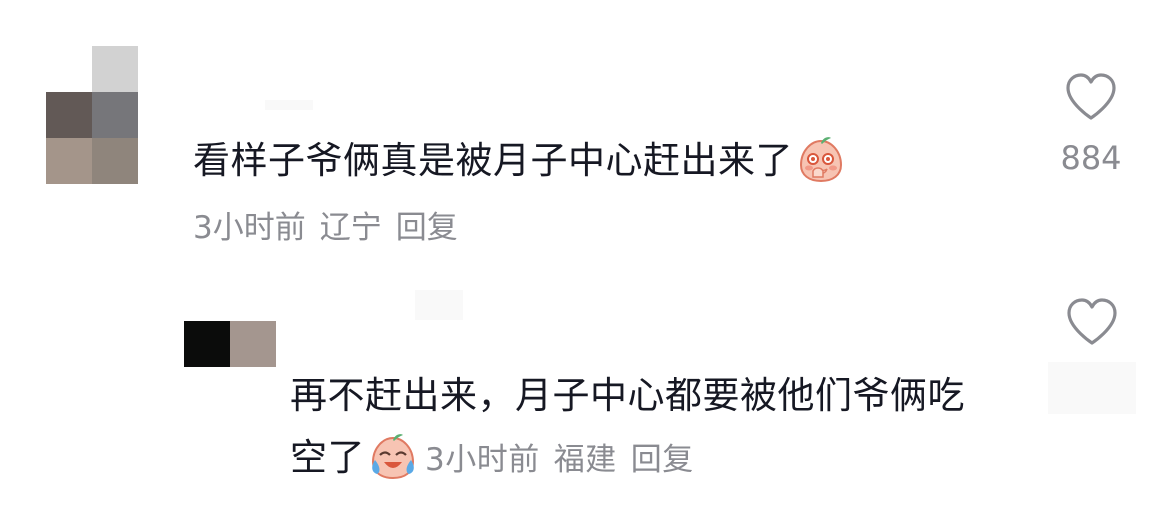 This screenshot has height=505, width=1170. What do you see at coordinates (1092, 388) in the screenshot?
I see `like-count-placeholder` at bounding box center [1092, 388].